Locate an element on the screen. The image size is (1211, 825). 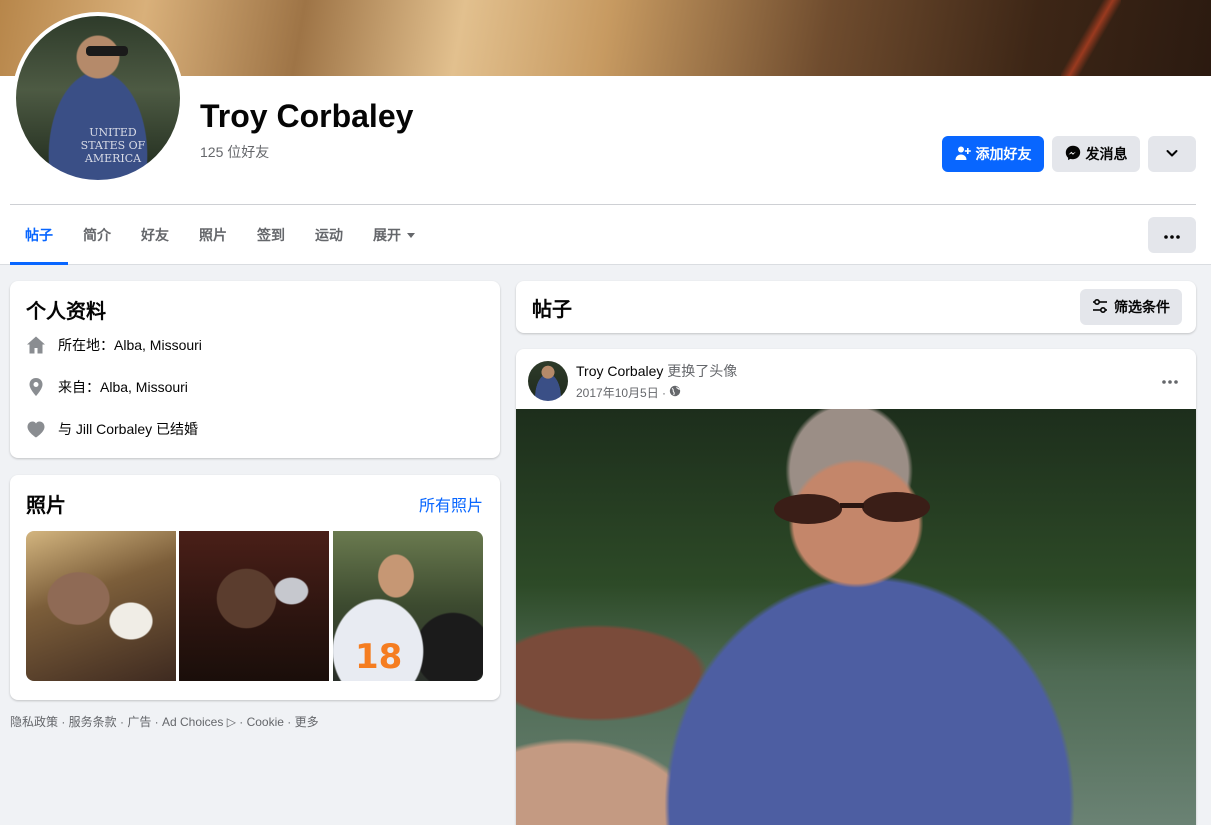
post-meta: Troy Corbaley 更换了头像 2017年10月5日 · is located at coordinates (656, 381).